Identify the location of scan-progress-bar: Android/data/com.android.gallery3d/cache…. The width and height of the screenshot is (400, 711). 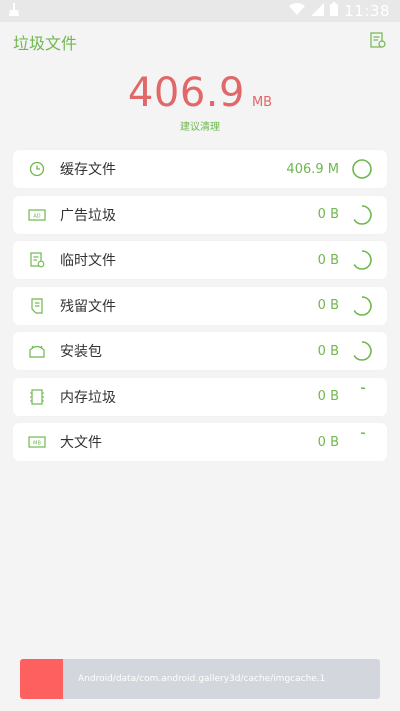
(200, 679).